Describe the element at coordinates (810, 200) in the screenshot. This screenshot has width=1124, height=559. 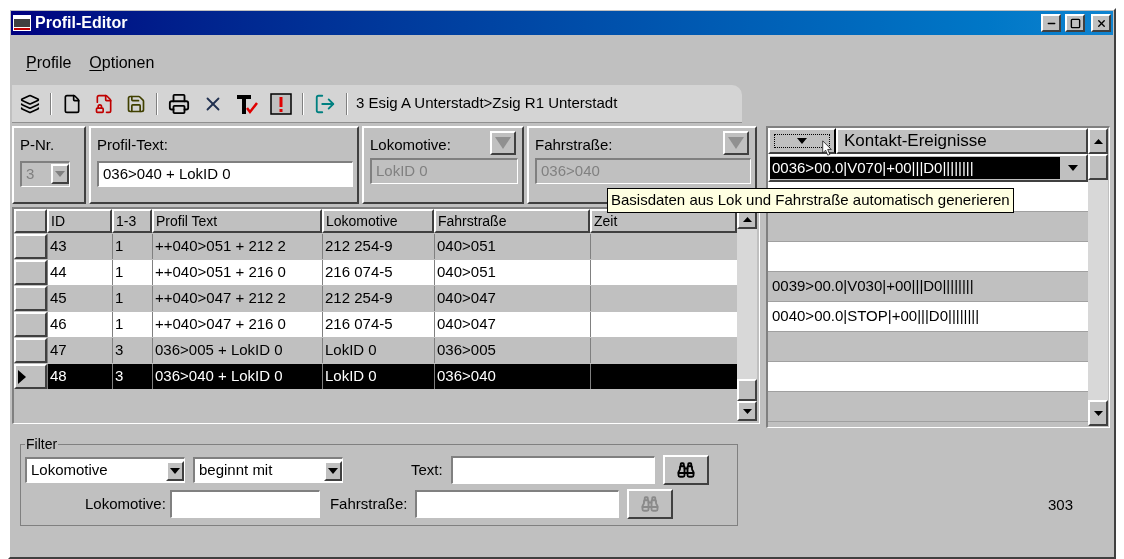
I see `tooltip: Basisdaten aus Lok und Fahrstraße automatisch generieren` at that location.